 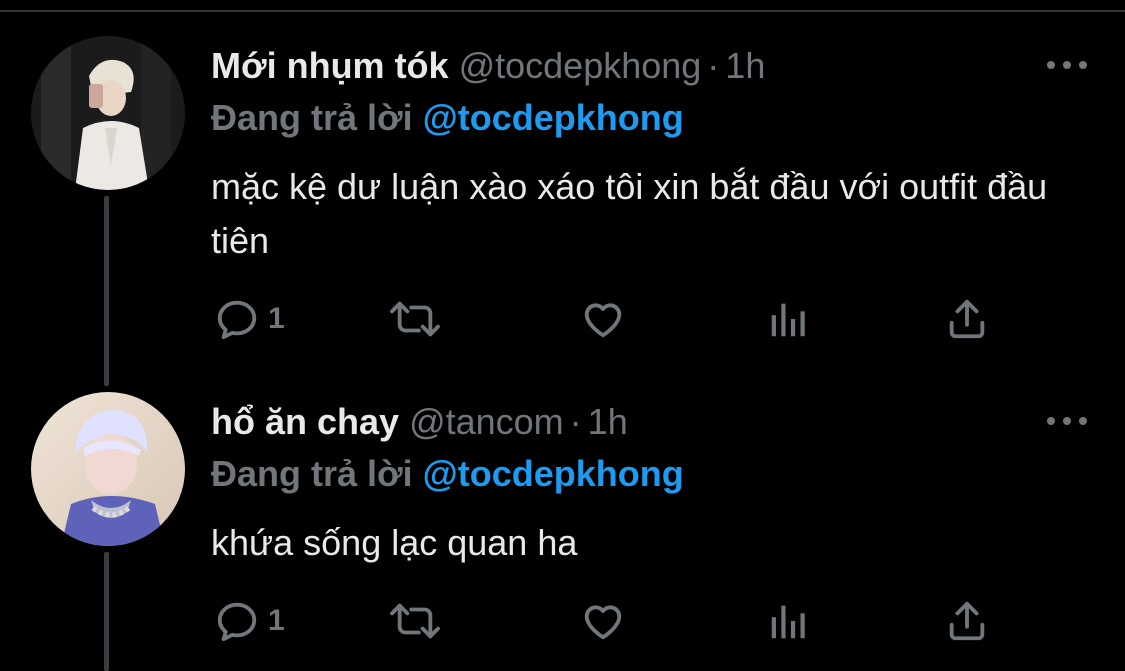 I want to click on tweet-header: hổ ăn chay @tancom · 1h, so click(x=419, y=422).